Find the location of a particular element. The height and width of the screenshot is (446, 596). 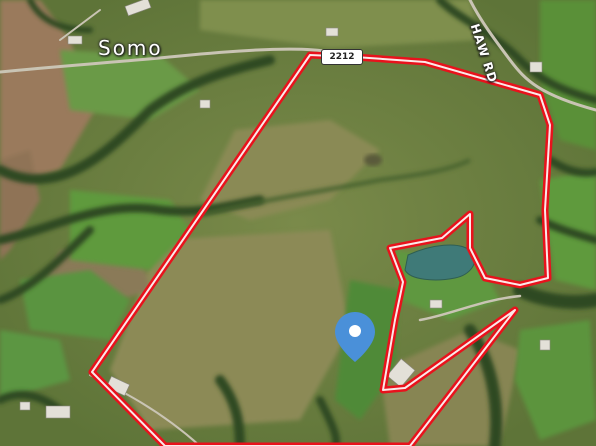

route-shield: 2212 is located at coordinates (342, 57).